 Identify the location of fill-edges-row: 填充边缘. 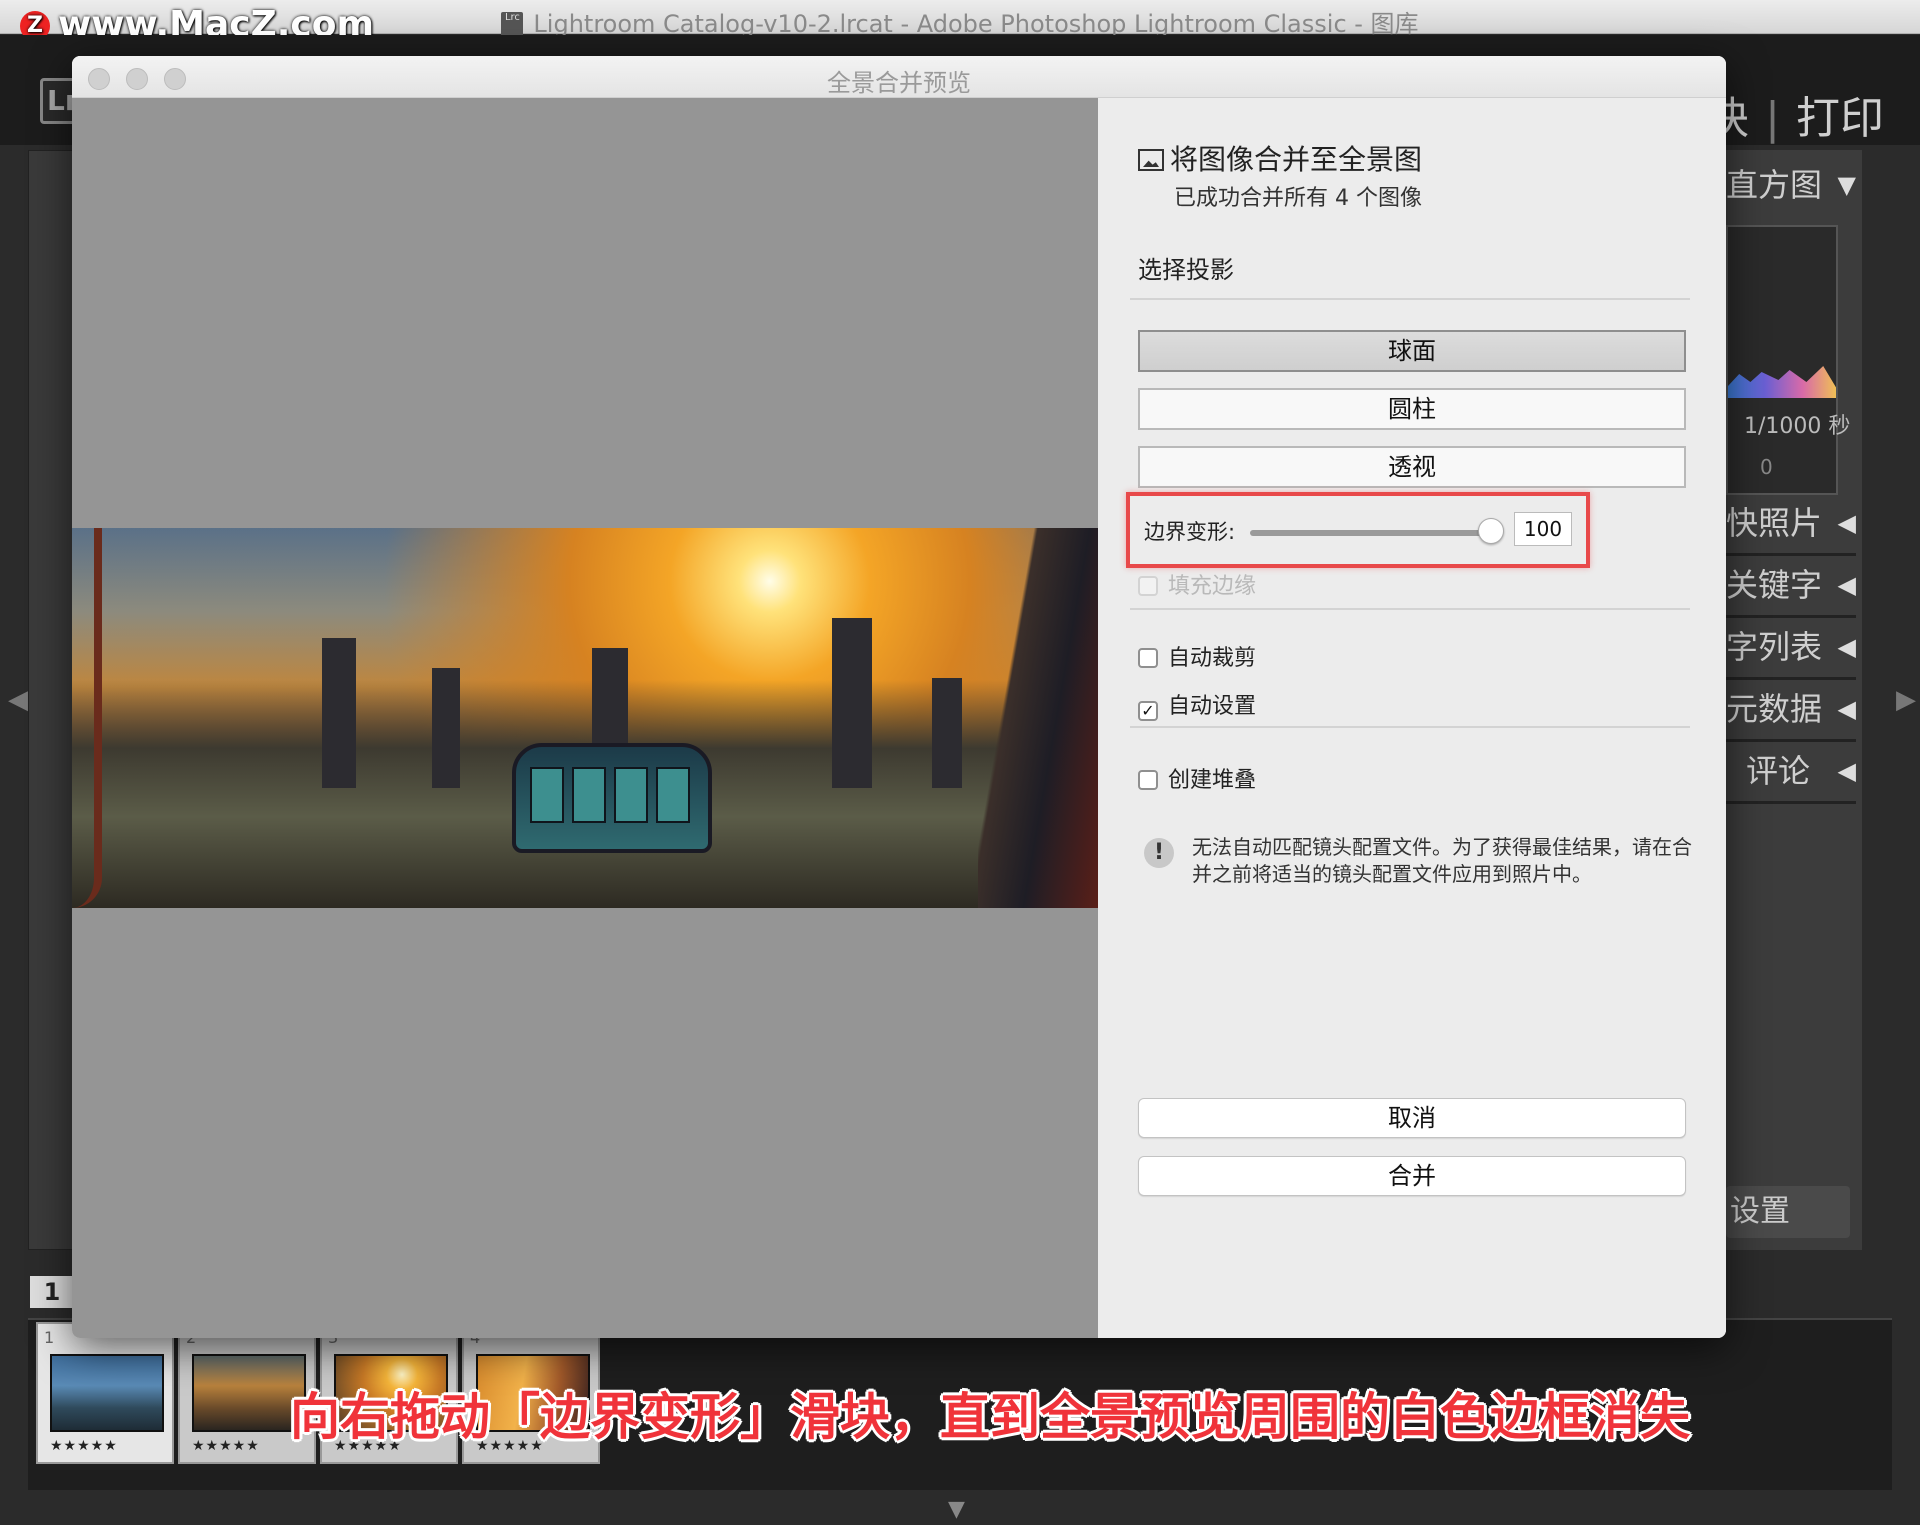
(1197, 584).